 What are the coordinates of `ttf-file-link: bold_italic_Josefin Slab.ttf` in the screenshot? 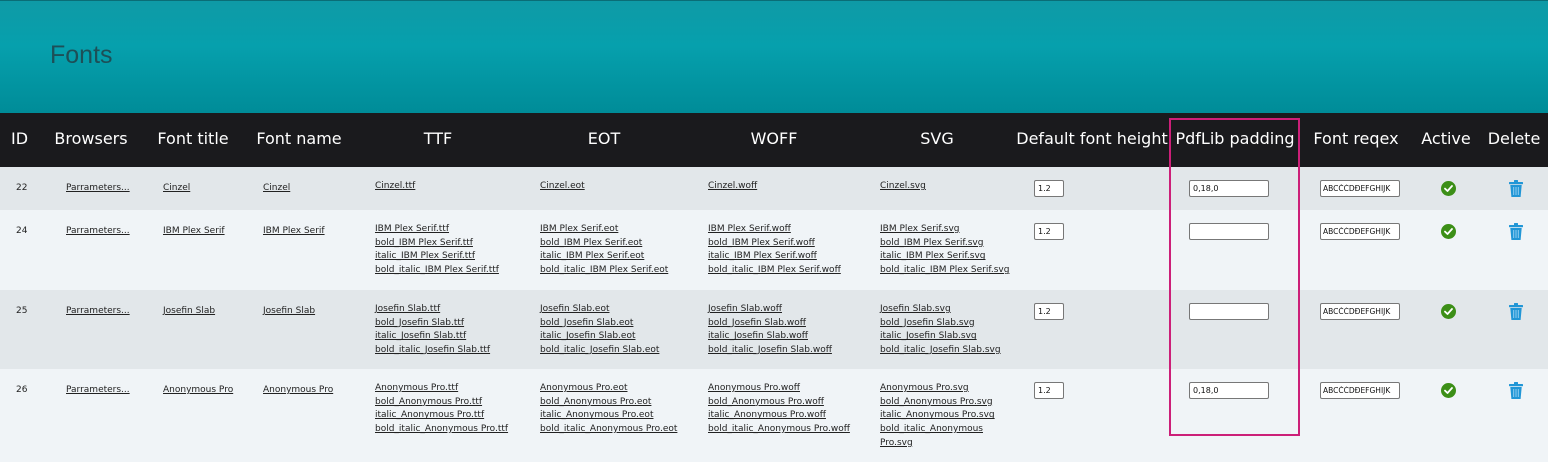 It's located at (432, 351).